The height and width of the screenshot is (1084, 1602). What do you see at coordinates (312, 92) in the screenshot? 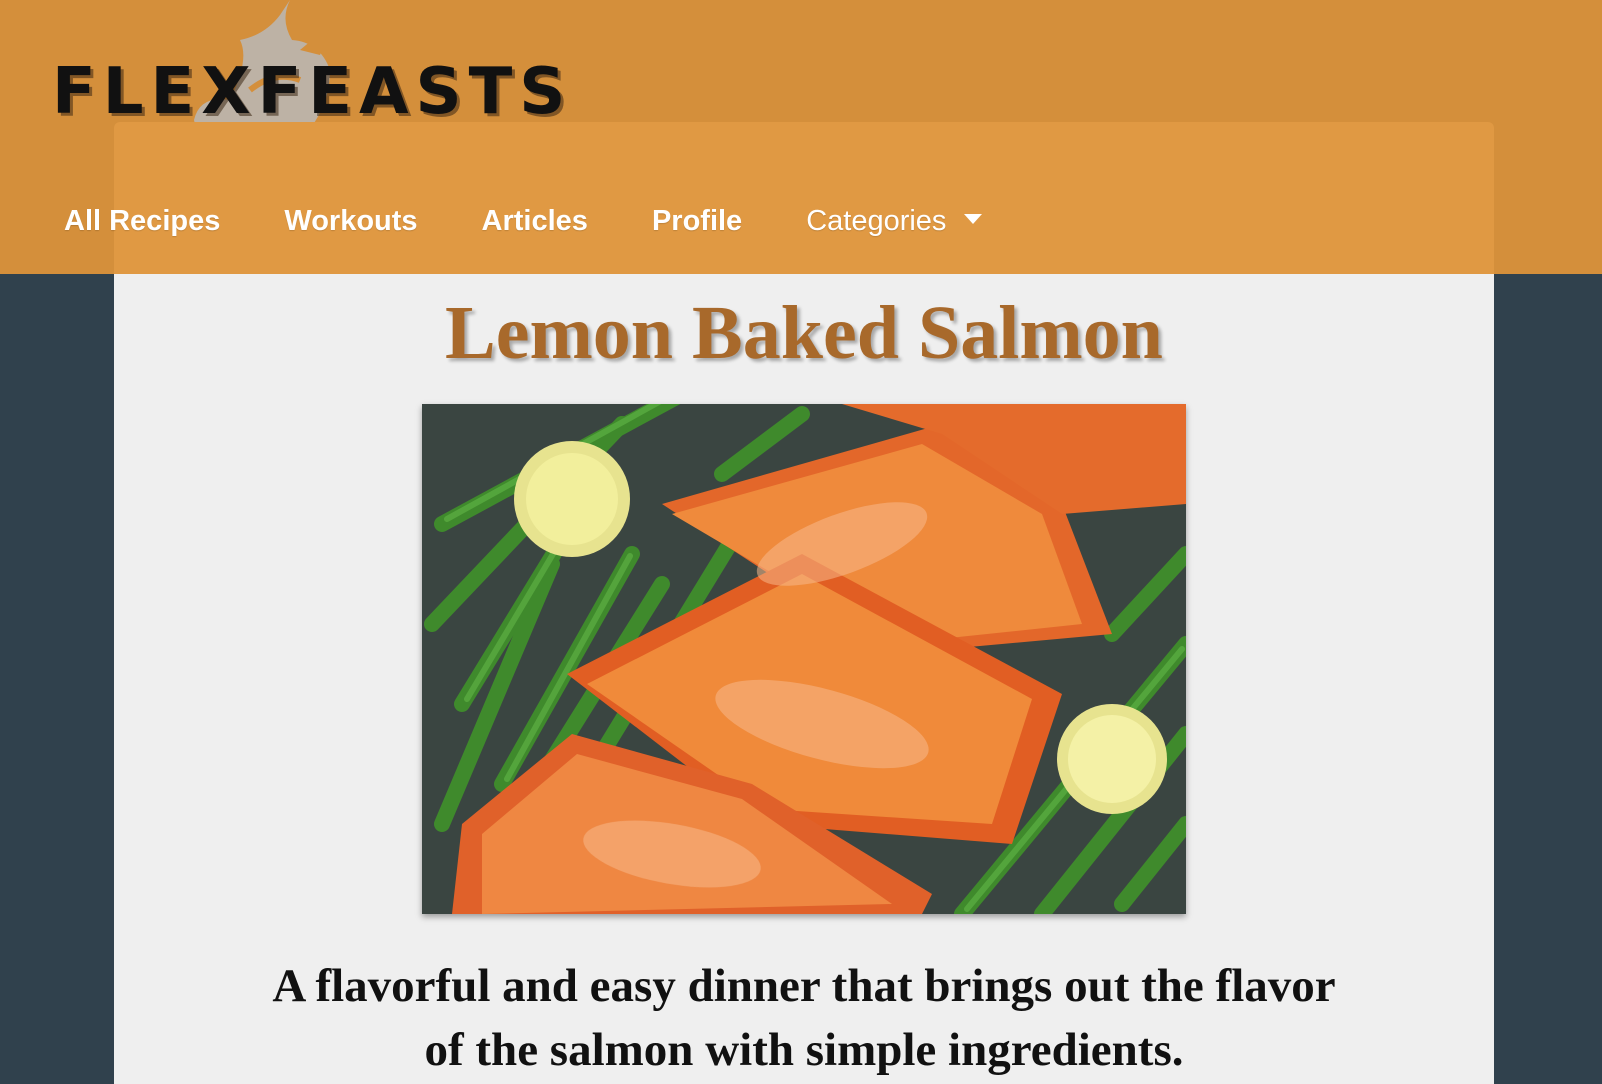
I see `brand-logo-text: FLEXFEASTS` at bounding box center [312, 92].